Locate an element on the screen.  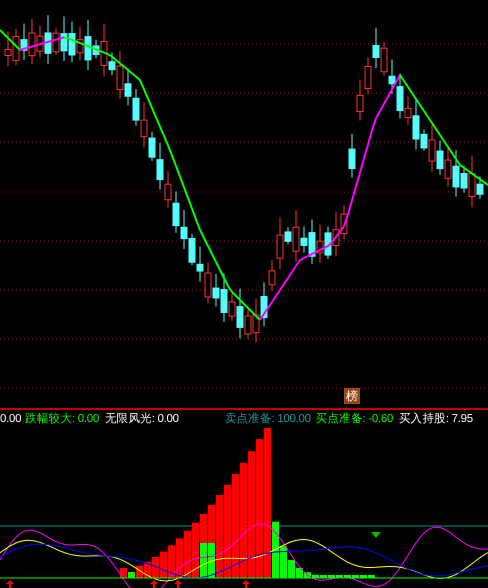
indicator-value: 0.00 is located at coordinates (11, 419).